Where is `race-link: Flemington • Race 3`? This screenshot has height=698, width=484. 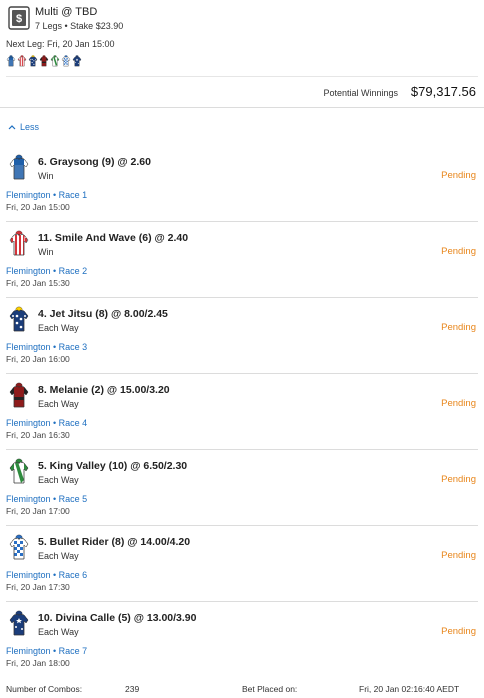
race-link: Flemington • Race 3 is located at coordinates (46, 347).